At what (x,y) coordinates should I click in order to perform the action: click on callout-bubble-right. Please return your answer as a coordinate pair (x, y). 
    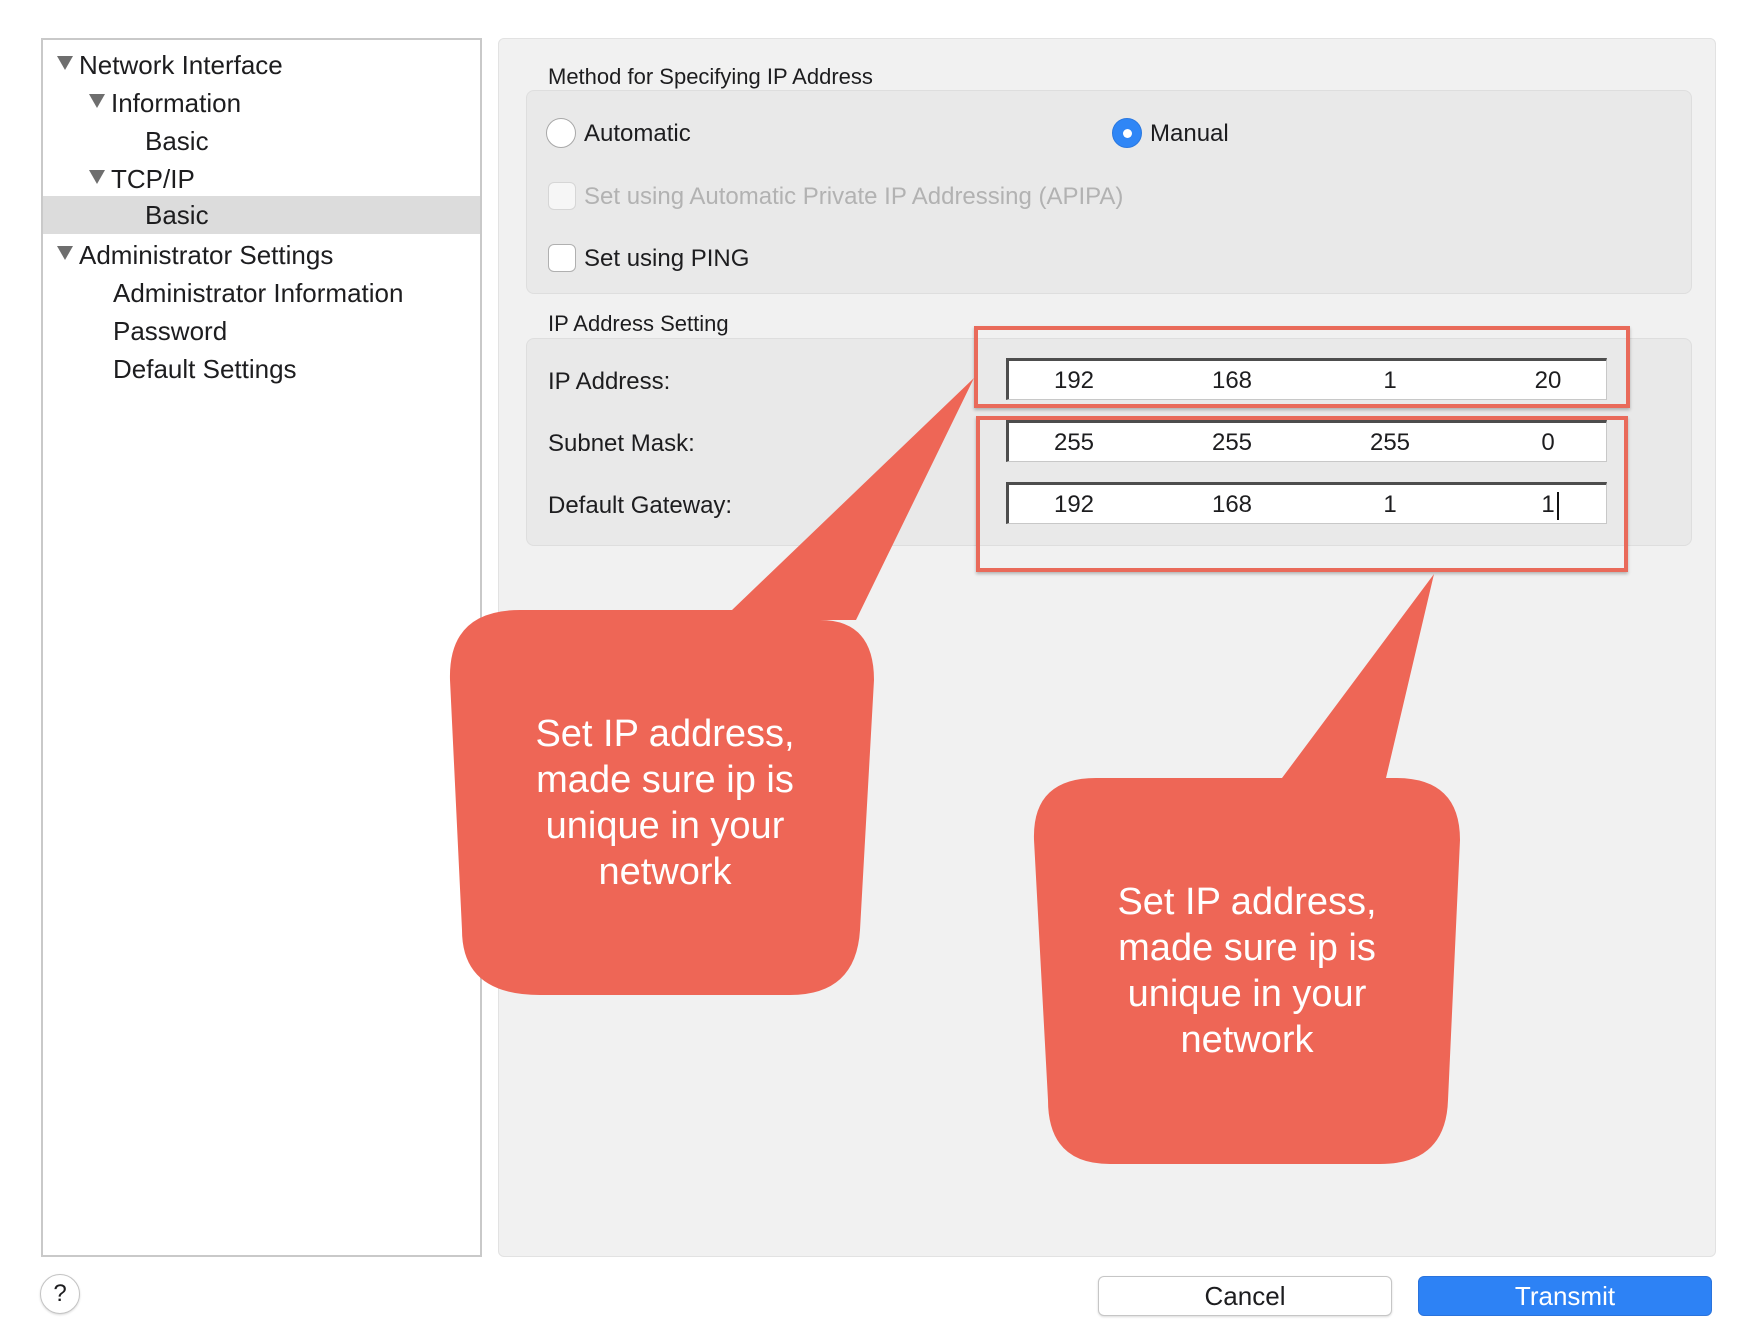
    Looking at the image, I should click on (1246, 869).